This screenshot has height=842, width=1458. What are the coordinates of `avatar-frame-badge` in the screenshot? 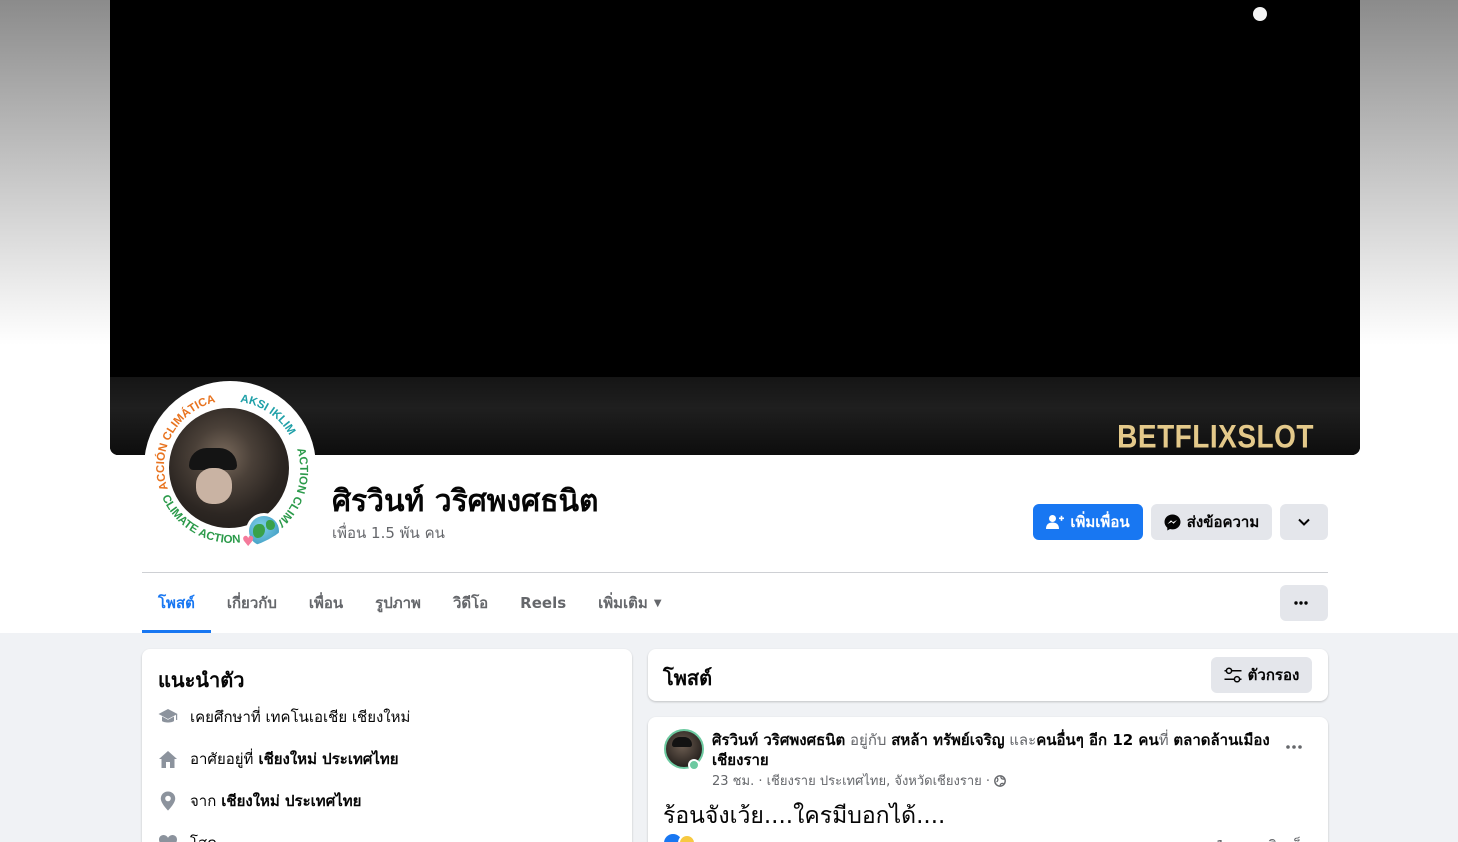 It's located at (694, 765).